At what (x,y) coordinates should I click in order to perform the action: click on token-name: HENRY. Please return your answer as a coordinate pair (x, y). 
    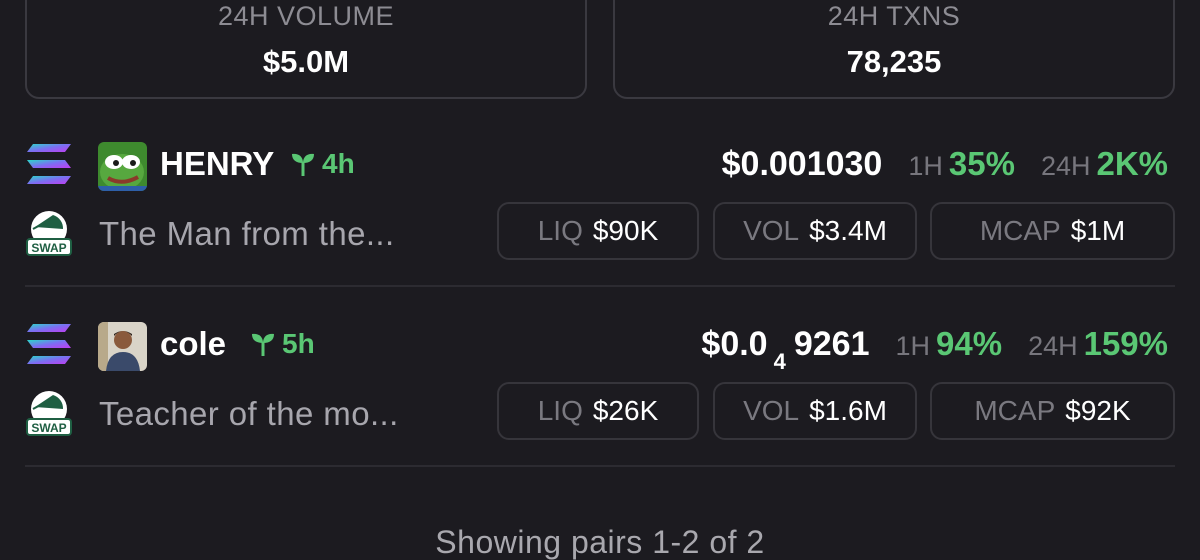
    Looking at the image, I should click on (217, 163).